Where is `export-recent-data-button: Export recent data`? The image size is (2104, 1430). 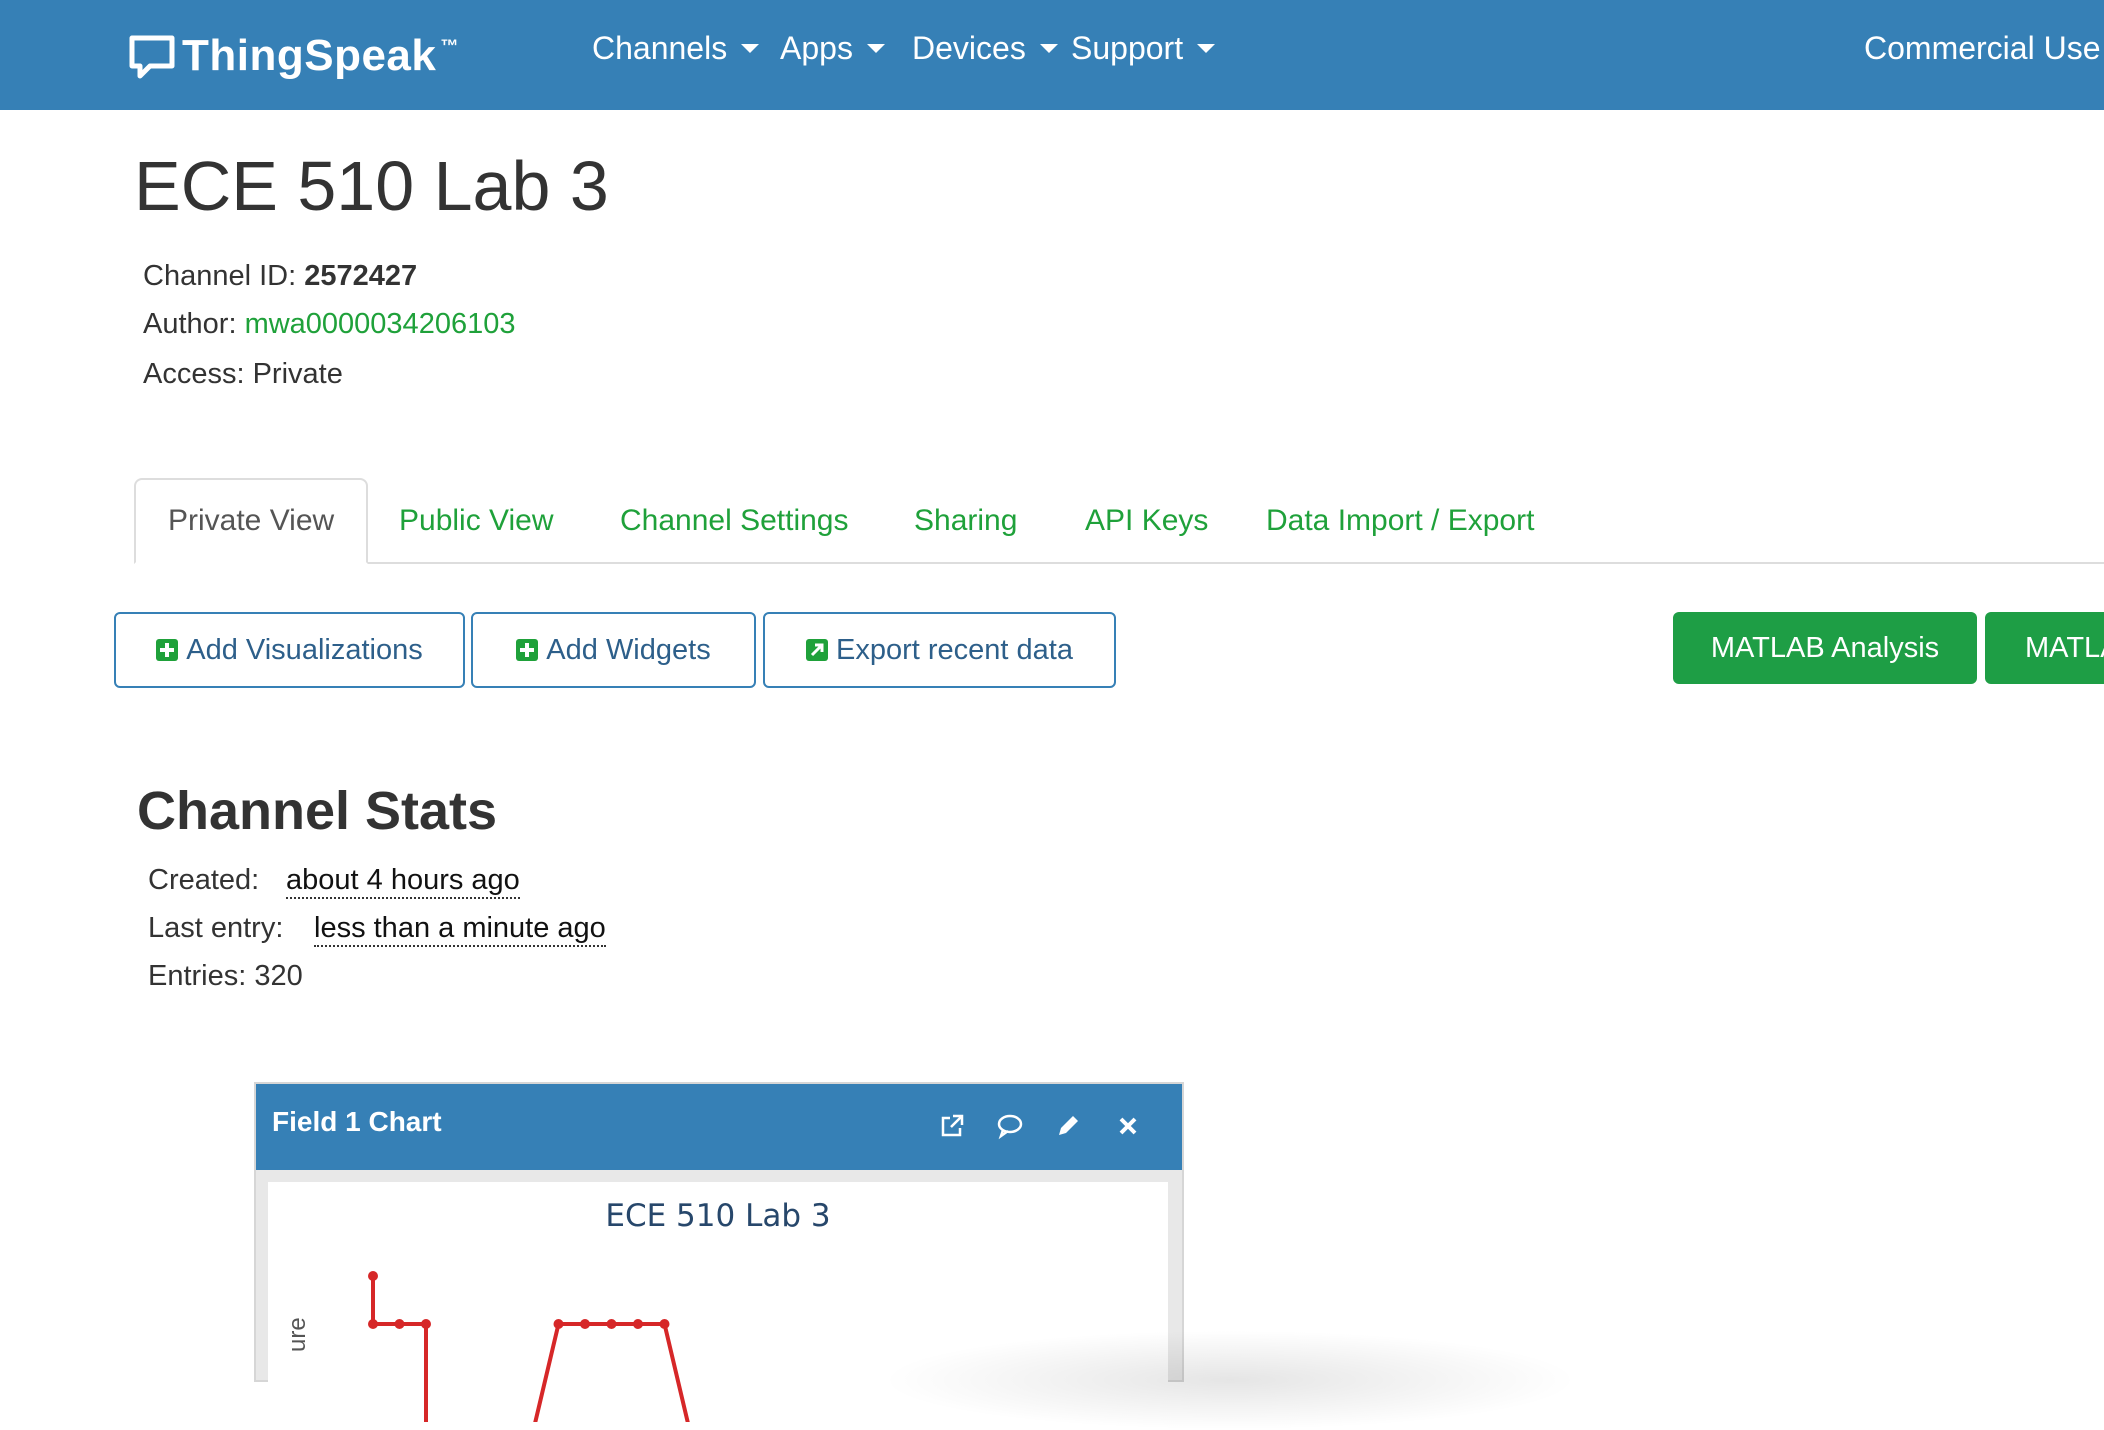
export-recent-data-button: Export recent data is located at coordinates (939, 650).